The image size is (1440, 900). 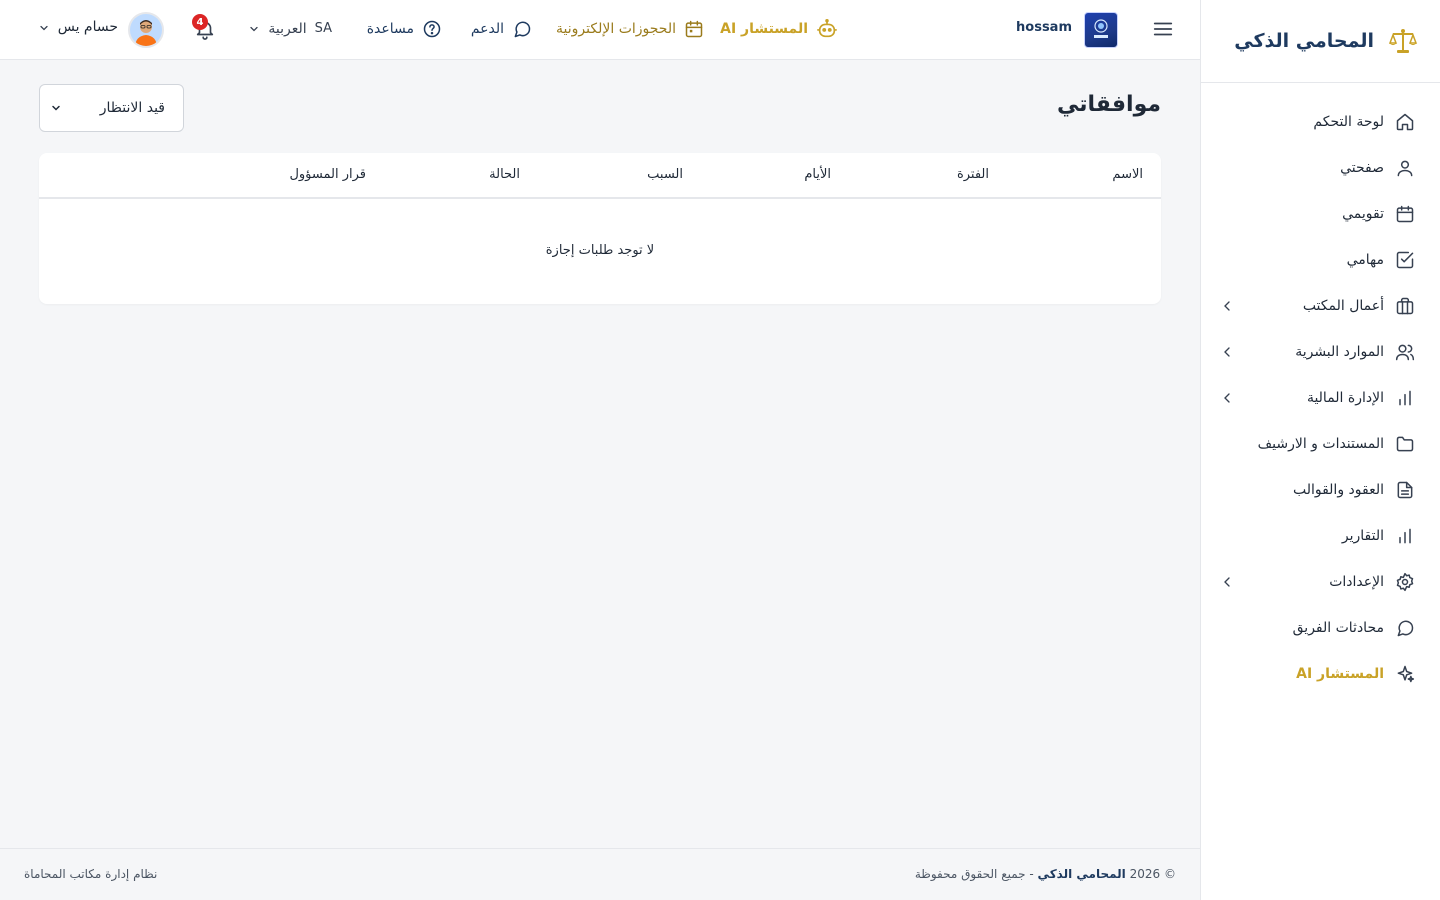 What do you see at coordinates (1362, 168) in the screenshot?
I see `sidebar-item-label: صفحتي` at bounding box center [1362, 168].